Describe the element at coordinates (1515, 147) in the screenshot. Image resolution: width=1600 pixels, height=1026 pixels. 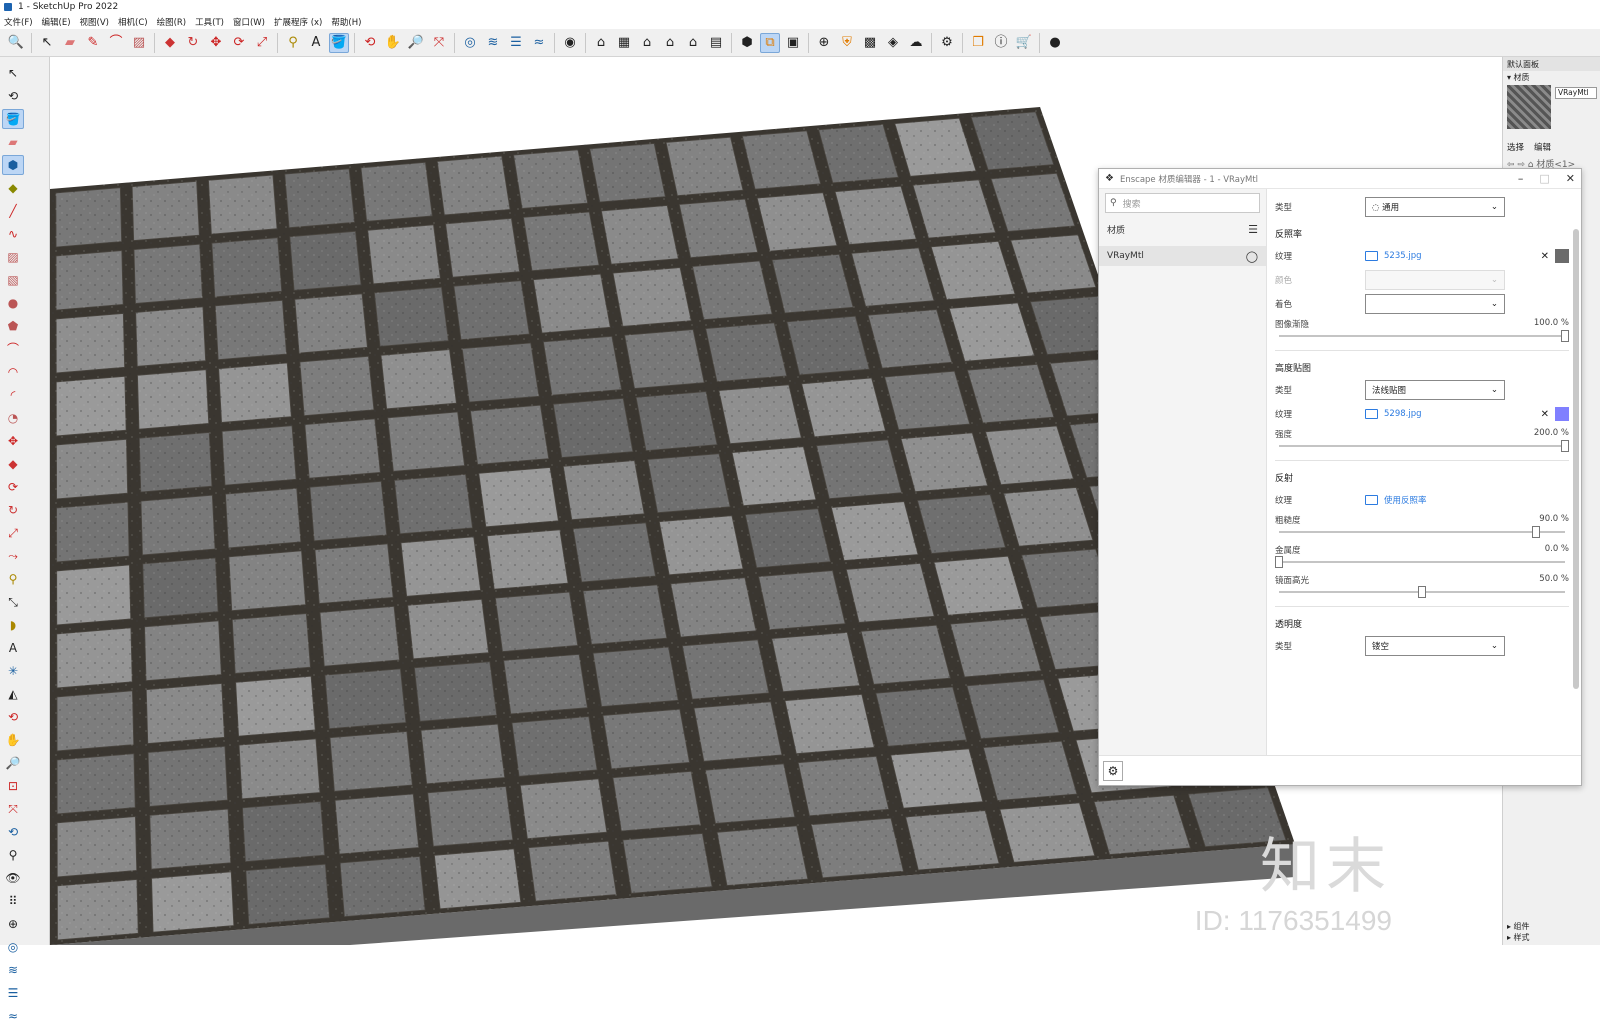
I see `tab-select: 选择` at that location.